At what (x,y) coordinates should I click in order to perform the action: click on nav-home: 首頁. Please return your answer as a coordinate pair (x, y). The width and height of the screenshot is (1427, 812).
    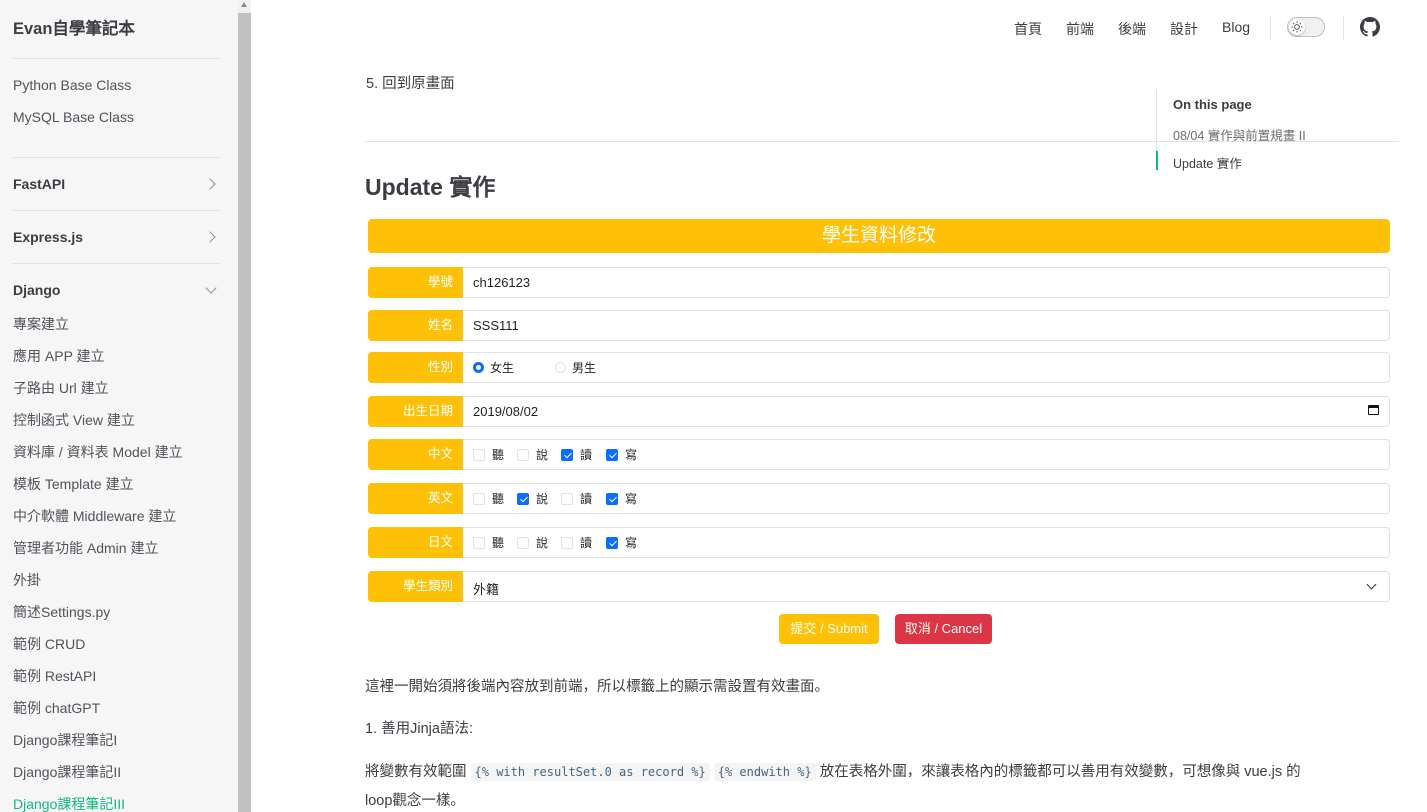
    Looking at the image, I should click on (1028, 29).